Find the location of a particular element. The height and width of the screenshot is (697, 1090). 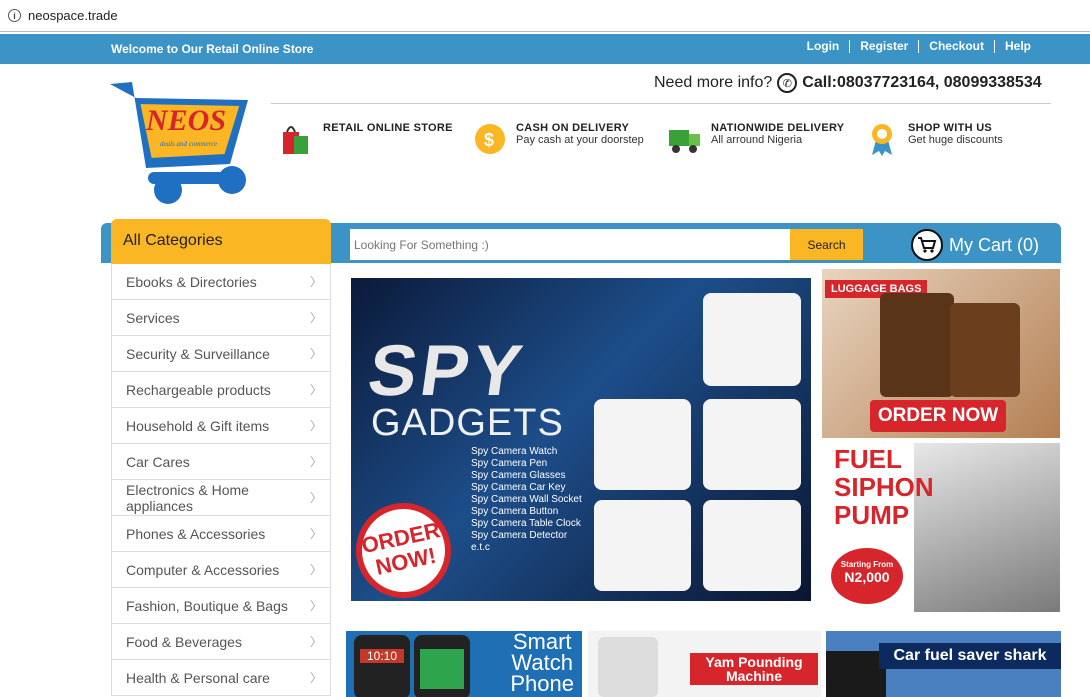

call-numbers: Call:08037723164, 08099338534 is located at coordinates (922, 82).